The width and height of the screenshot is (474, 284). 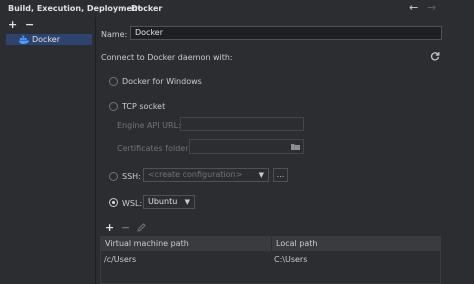 What do you see at coordinates (167, 57) in the screenshot?
I see `connect-label: Connect to Docker daemon with:` at bounding box center [167, 57].